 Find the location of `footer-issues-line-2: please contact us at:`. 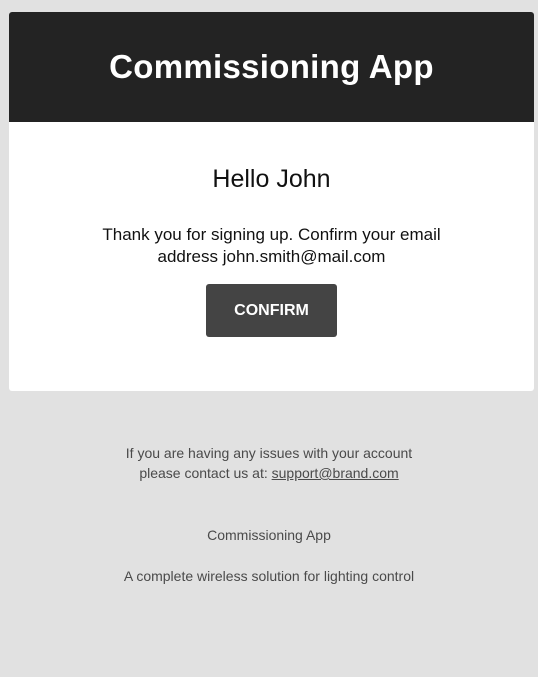

footer-issues-line-2: please contact us at: is located at coordinates (205, 473).